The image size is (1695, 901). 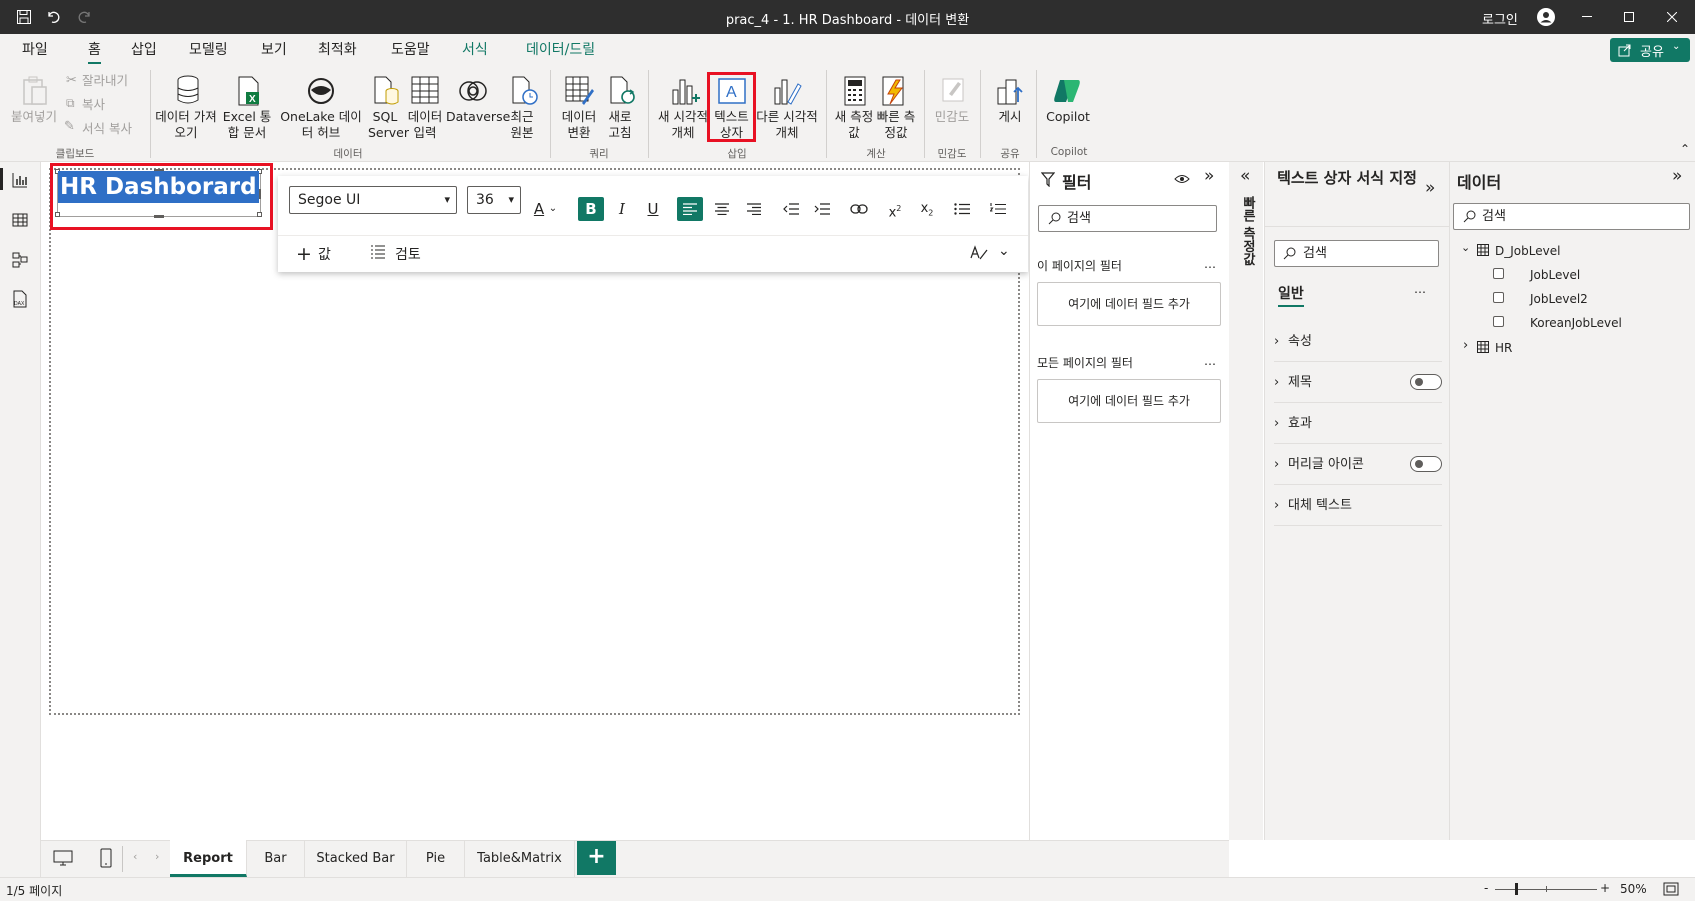 I want to click on field-joblevel2: JobLevel2, so click(x=1559, y=299).